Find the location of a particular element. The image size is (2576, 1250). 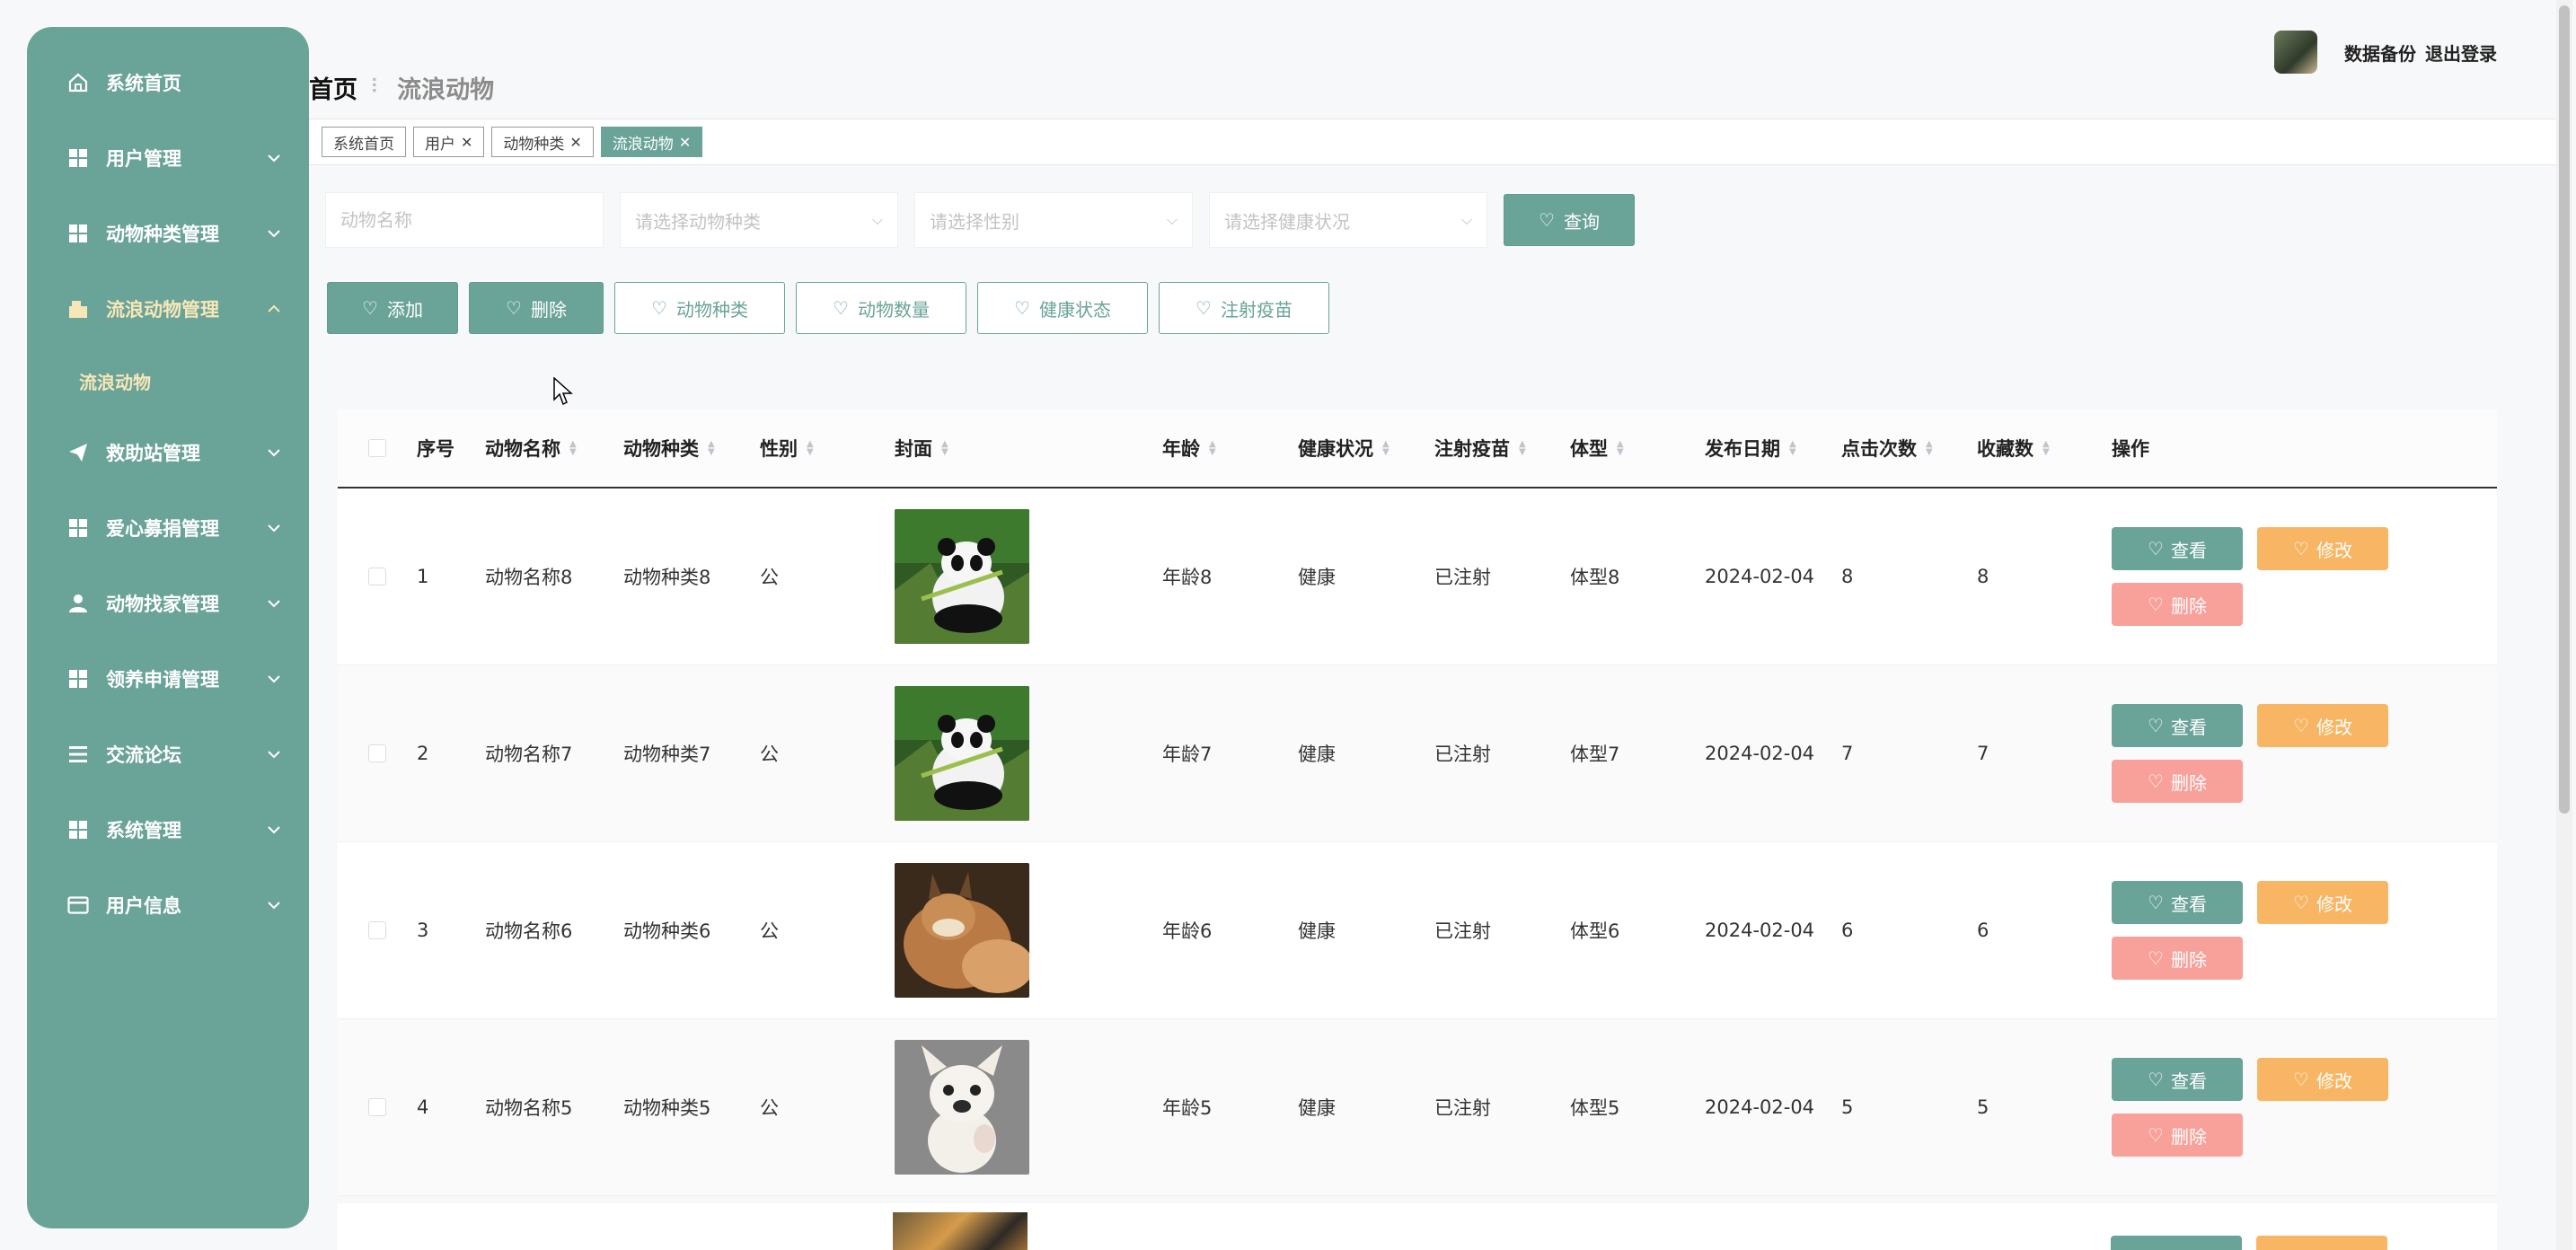

cell-age: 年龄5 is located at coordinates (1187, 1108).